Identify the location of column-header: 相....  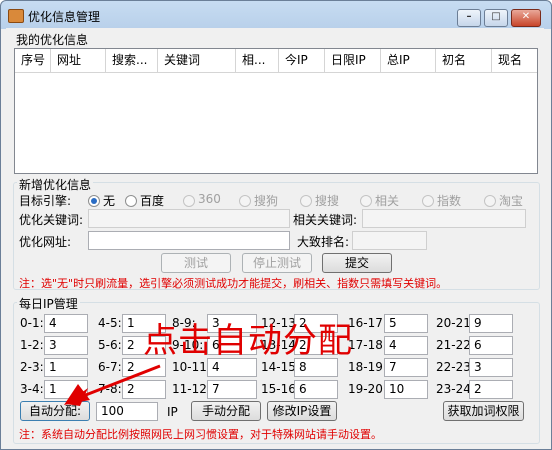
(257, 60).